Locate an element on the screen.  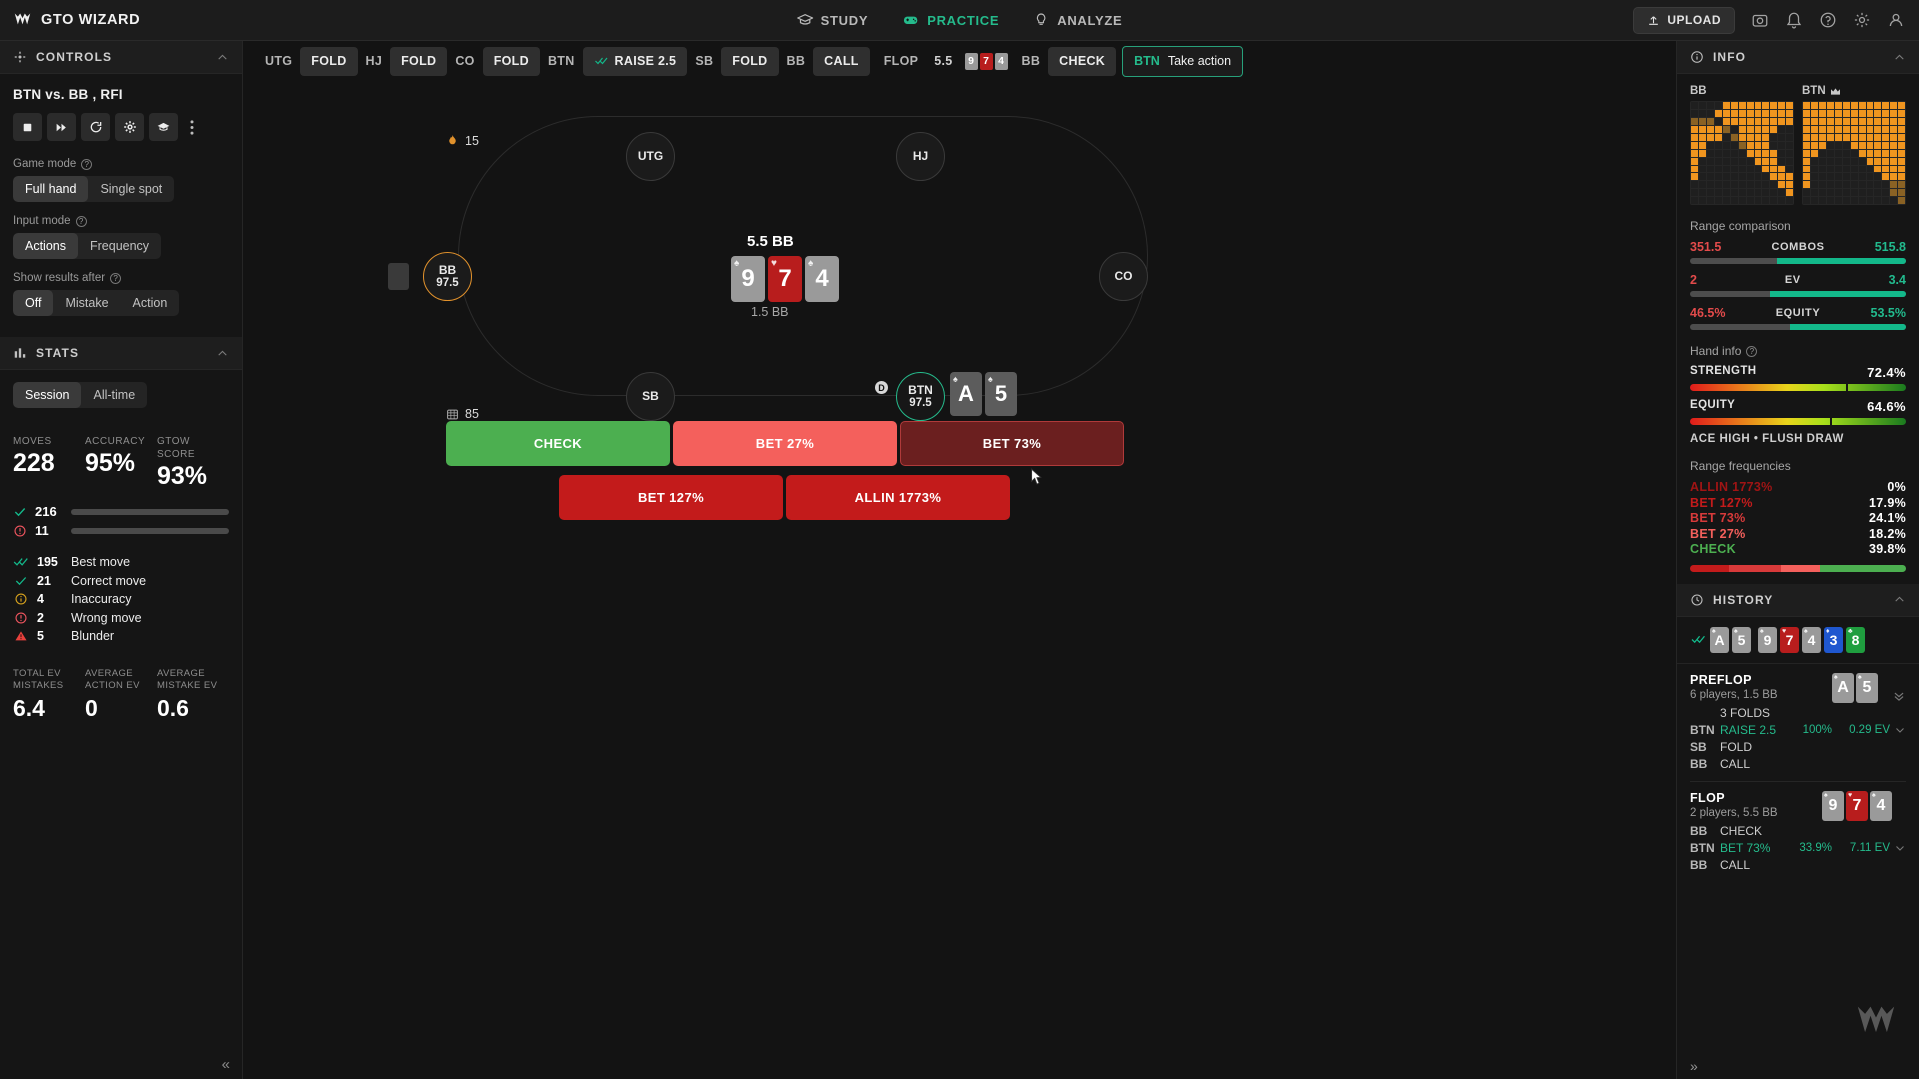
bell-icon is located at coordinates (1794, 20).